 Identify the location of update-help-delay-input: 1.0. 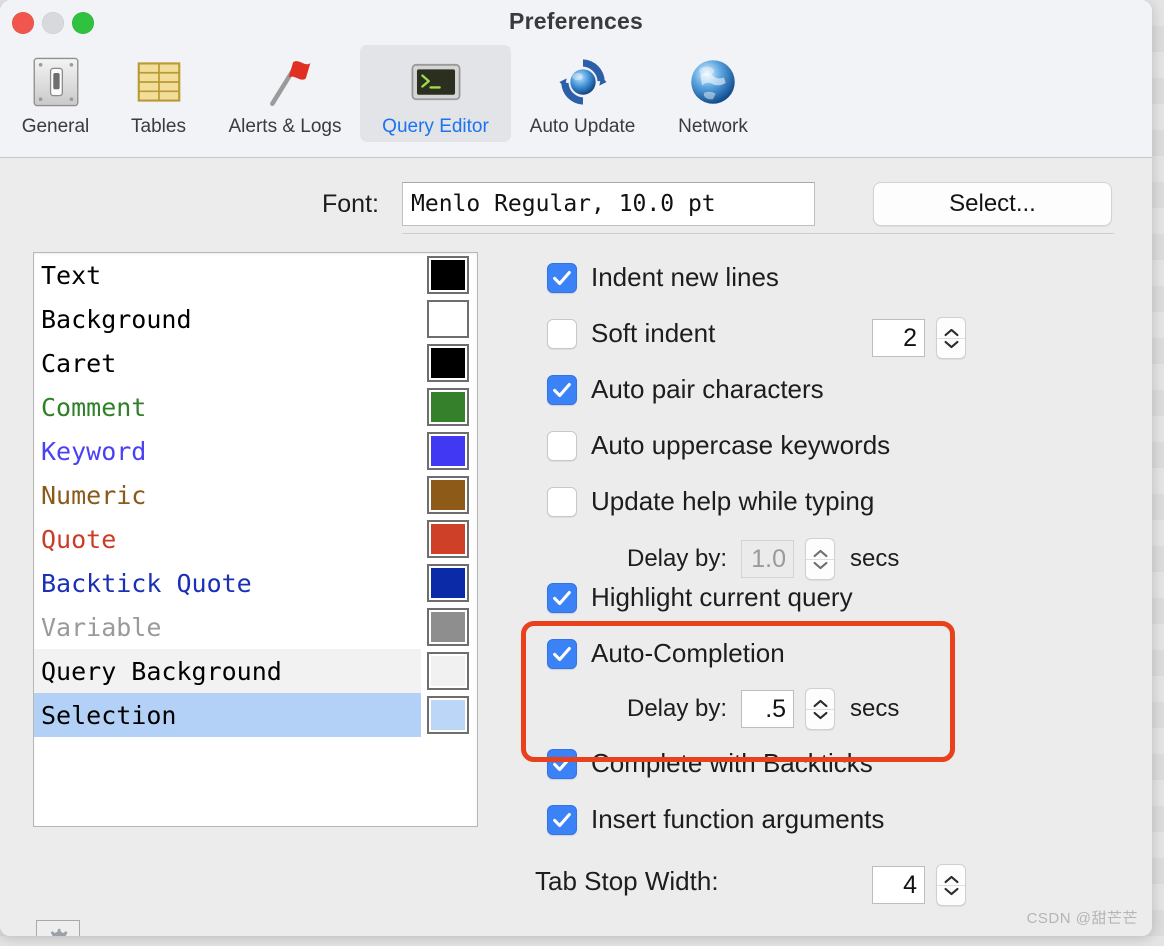
(768, 559).